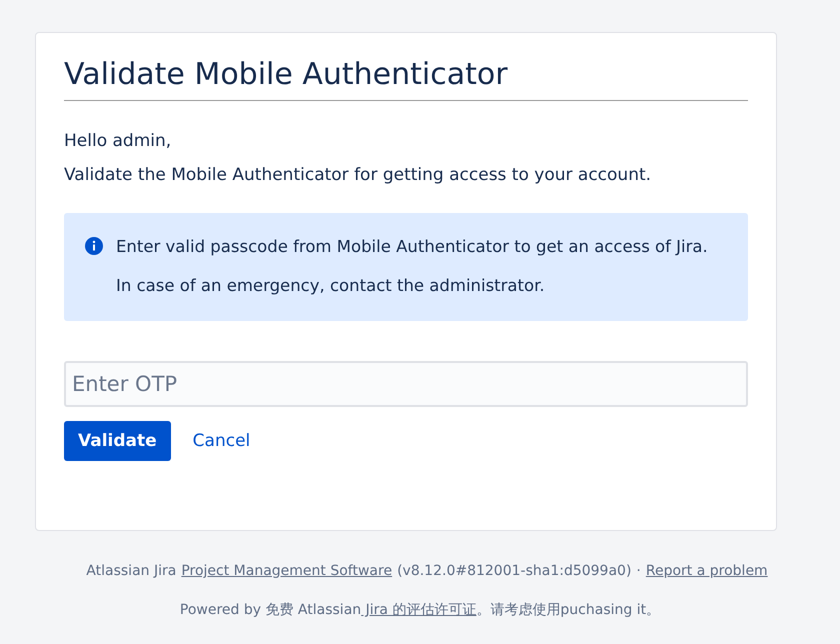 Image resolution: width=840 pixels, height=644 pixels. I want to click on footer-text: Atlassian Jira, so click(131, 571).